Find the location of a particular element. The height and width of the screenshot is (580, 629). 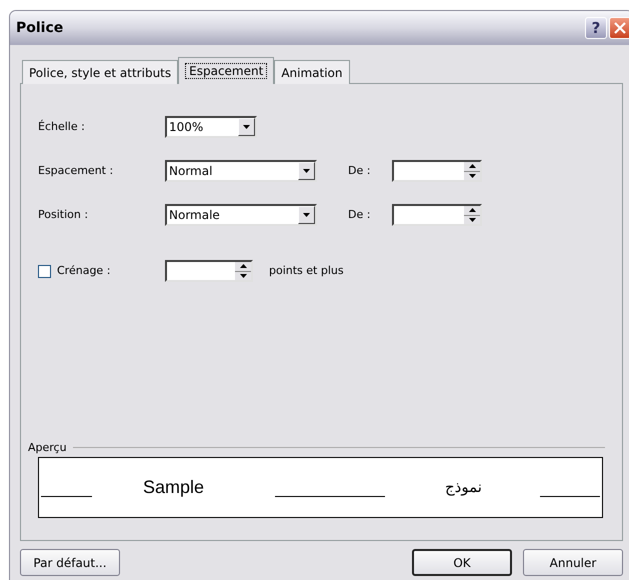

sample-text: Sample is located at coordinates (174, 487).